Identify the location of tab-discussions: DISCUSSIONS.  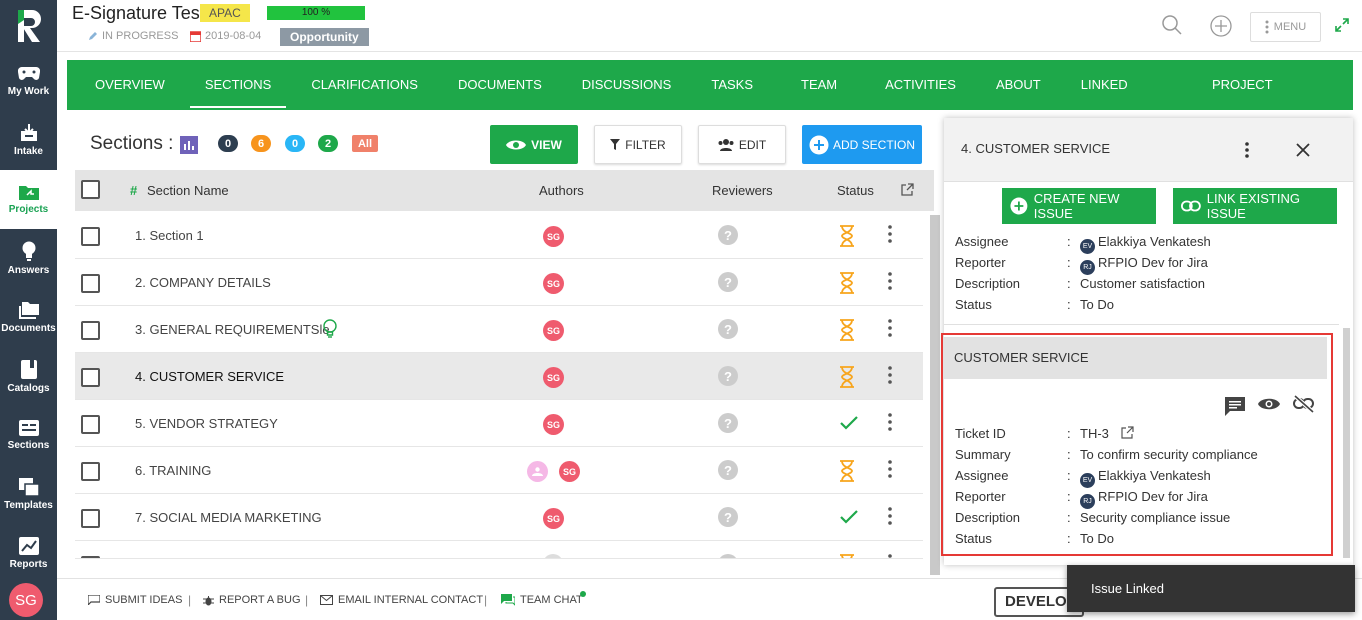
(627, 85).